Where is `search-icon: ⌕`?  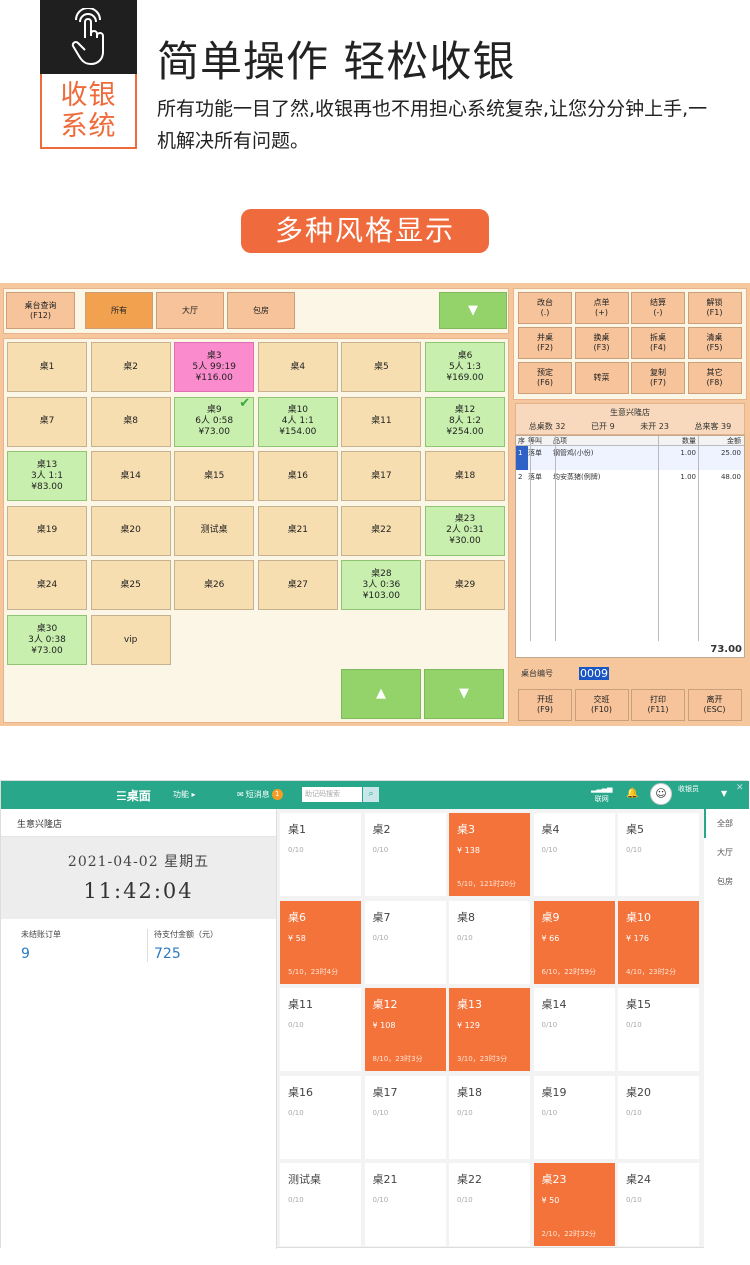
search-icon: ⌕ is located at coordinates (371, 794).